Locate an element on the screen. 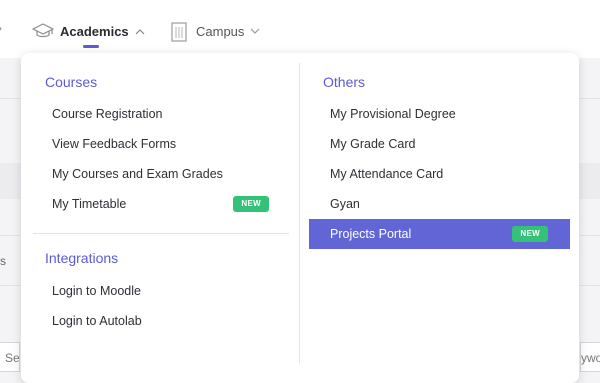  menu-item-label: Login to Autolab is located at coordinates (97, 321).